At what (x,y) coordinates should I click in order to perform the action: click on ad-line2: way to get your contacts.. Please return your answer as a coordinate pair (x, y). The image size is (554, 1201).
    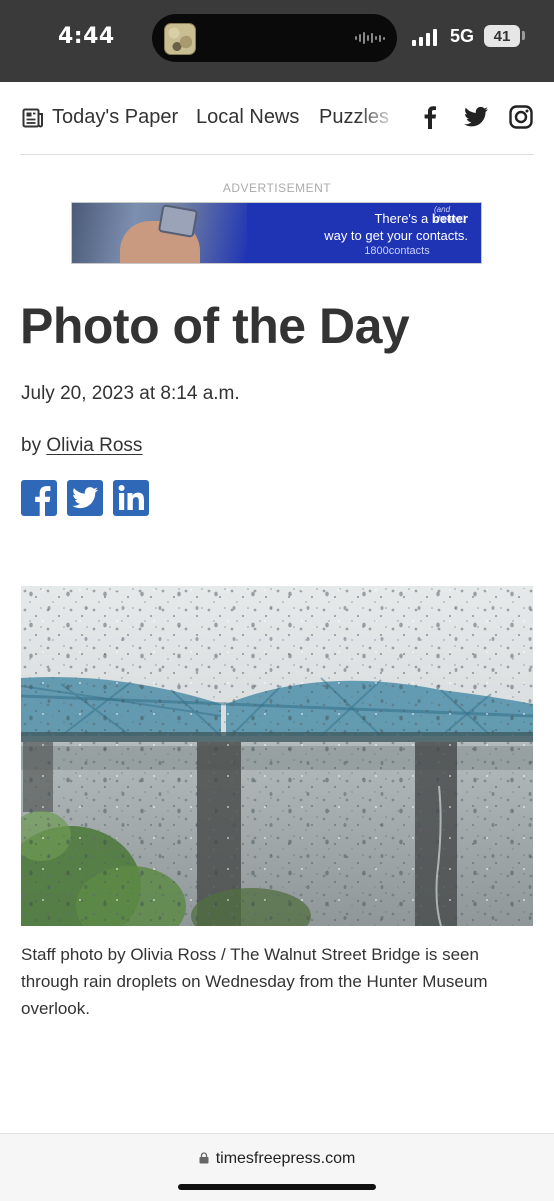
    Looking at the image, I should click on (396, 235).